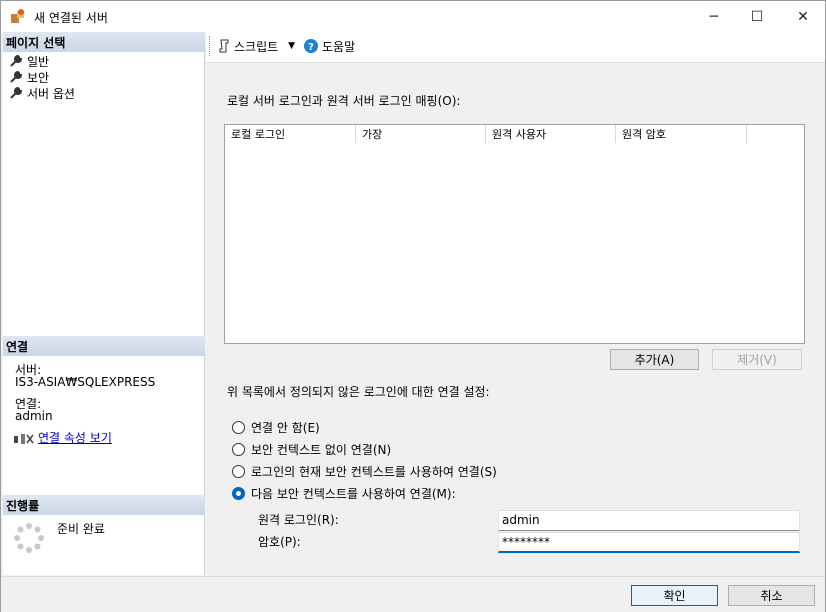  What do you see at coordinates (358, 392) in the screenshot?
I see `undefined-logins-label: 위 목록에서 정의되지 않은 로그인에 대한 연결 설정:` at bounding box center [358, 392].